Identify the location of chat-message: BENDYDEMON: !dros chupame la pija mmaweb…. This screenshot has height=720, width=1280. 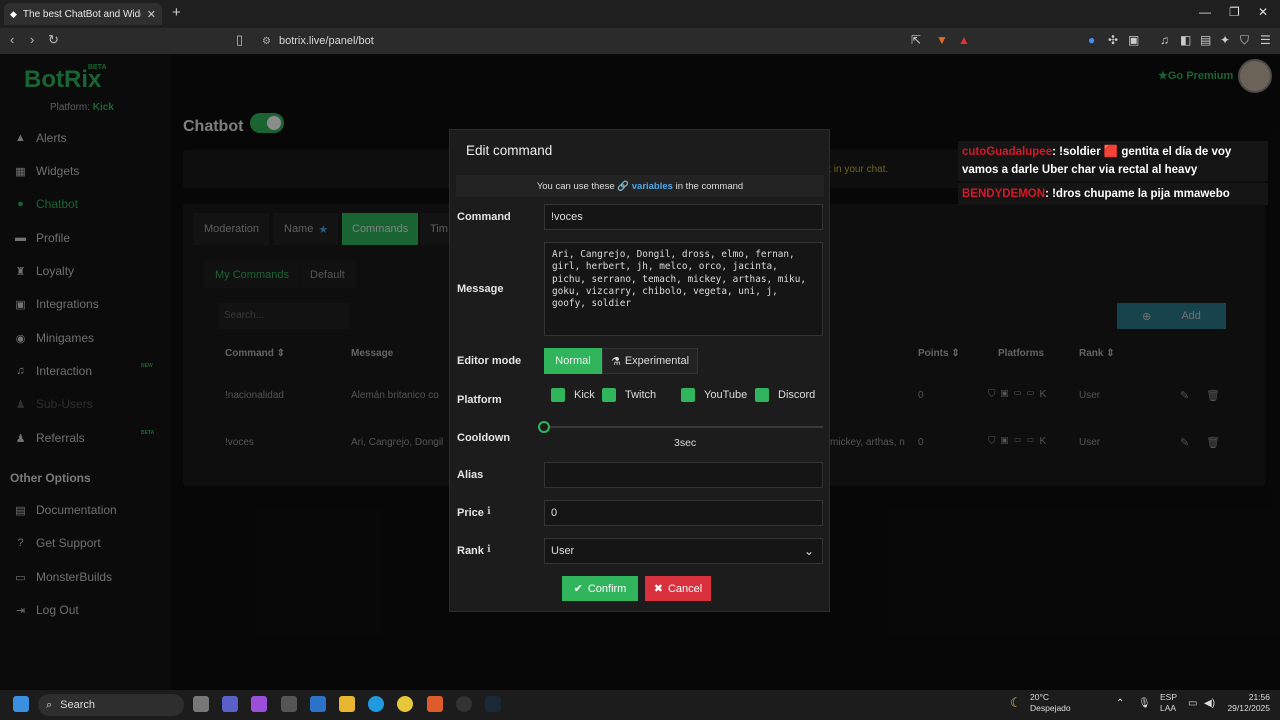
(1113, 194).